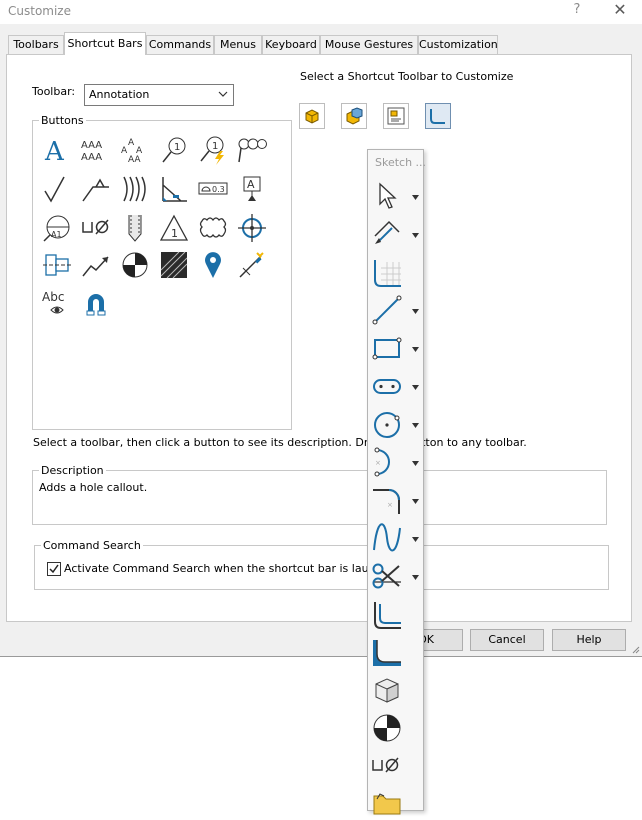  What do you see at coordinates (96, 303) in the screenshot?
I see `magnet-icon` at bounding box center [96, 303].